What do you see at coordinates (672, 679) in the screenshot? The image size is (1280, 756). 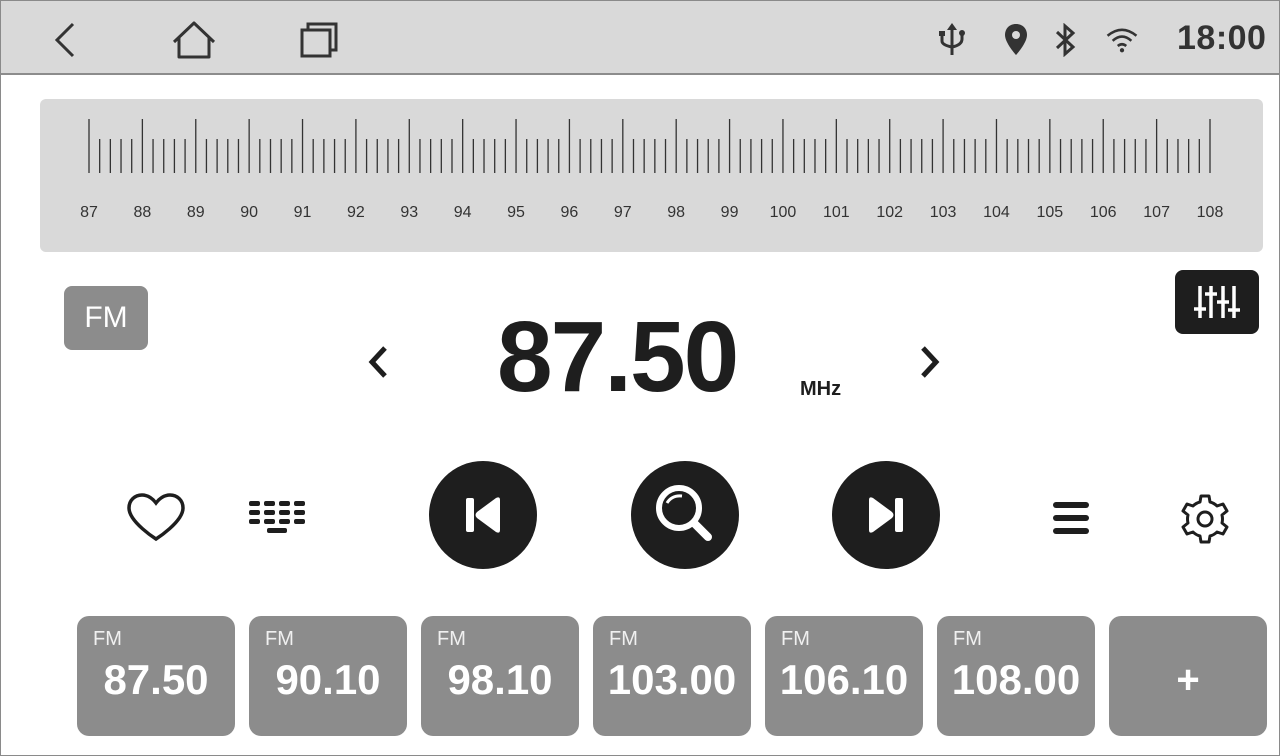 I see `preset-frequency: 103.00` at bounding box center [672, 679].